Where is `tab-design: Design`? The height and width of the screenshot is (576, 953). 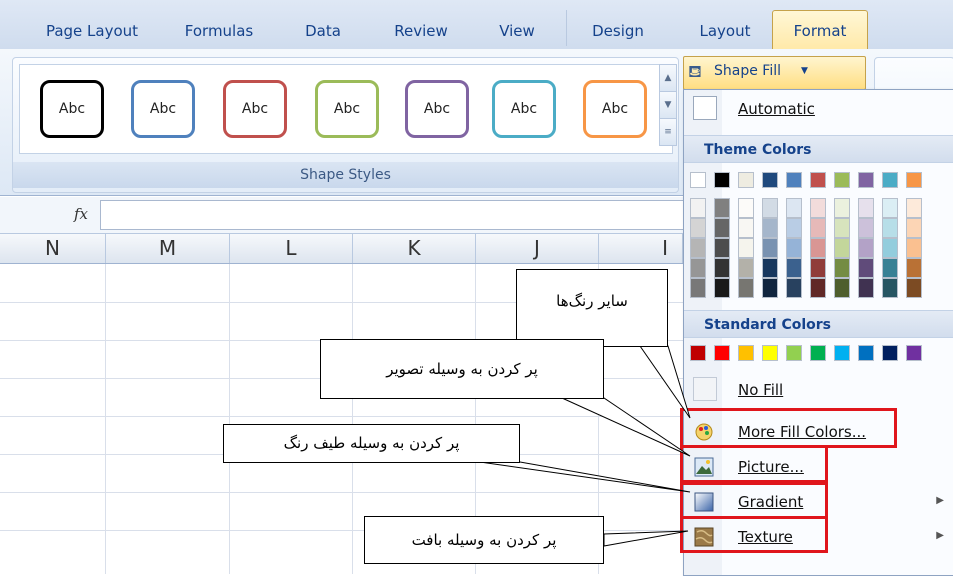
tab-design: Design is located at coordinates (618, 31).